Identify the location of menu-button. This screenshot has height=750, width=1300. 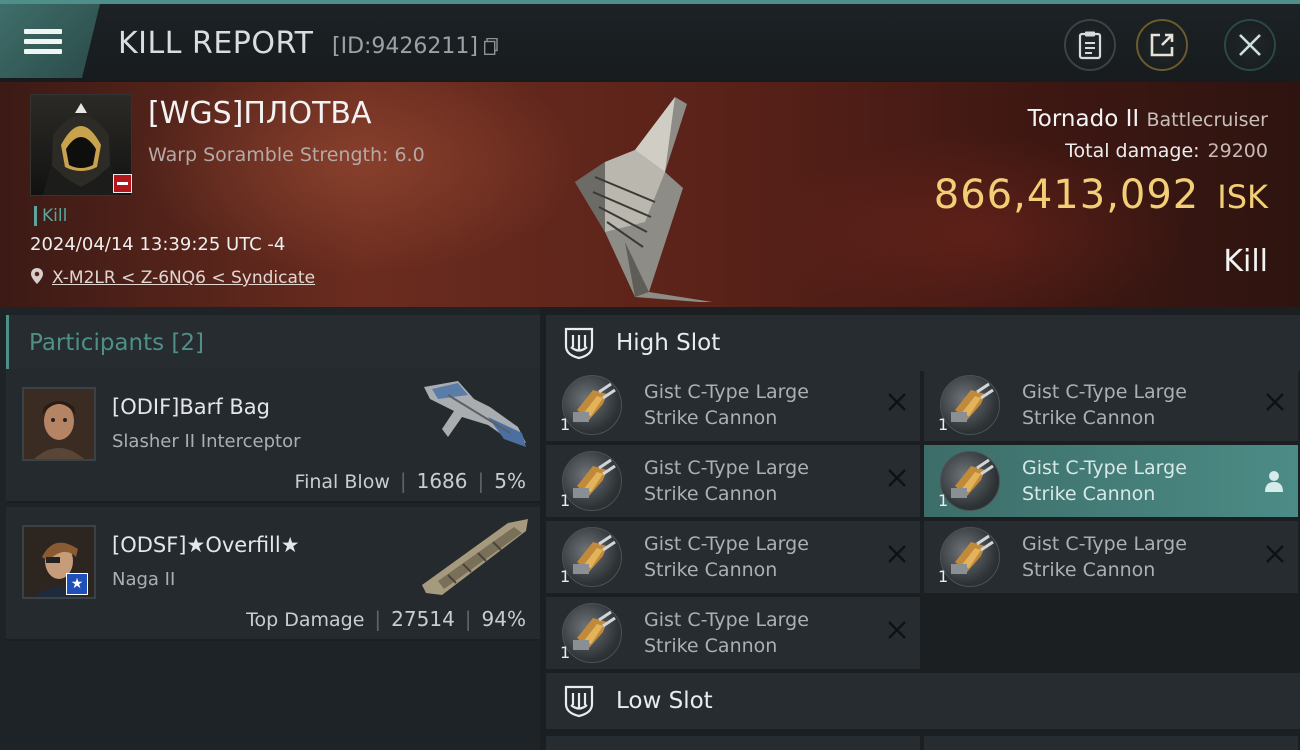
(50, 41).